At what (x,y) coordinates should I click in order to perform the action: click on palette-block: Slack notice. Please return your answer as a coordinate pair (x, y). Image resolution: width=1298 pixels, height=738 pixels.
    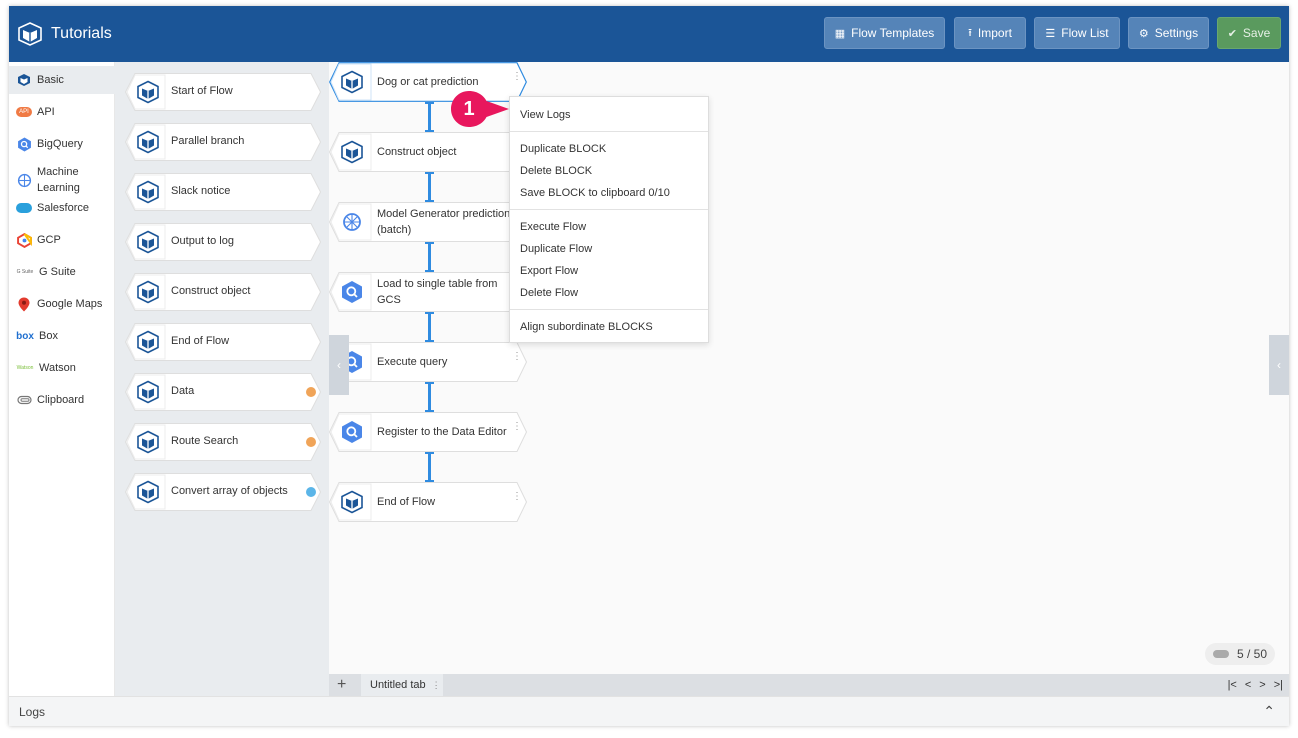
    Looking at the image, I should click on (223, 192).